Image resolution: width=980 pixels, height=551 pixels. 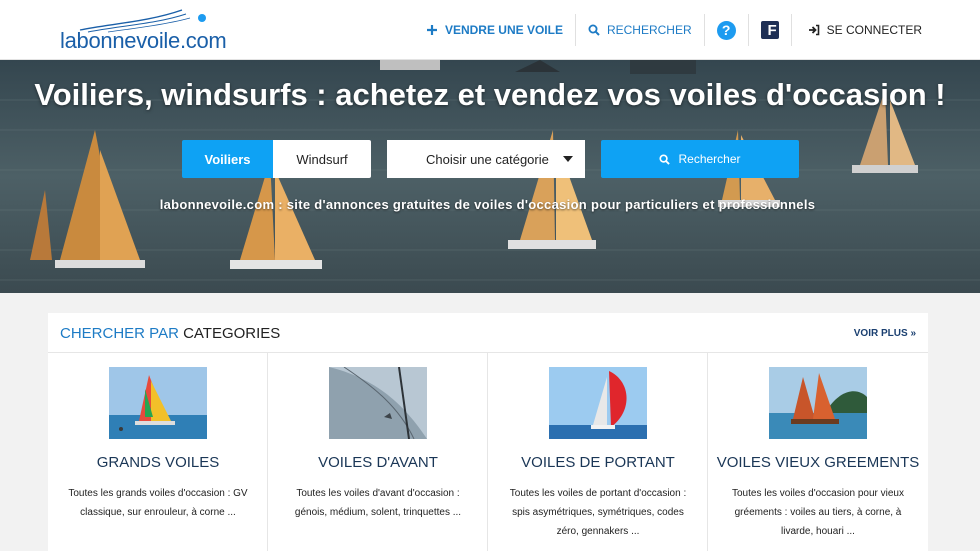 I want to click on category-select: Choisir une catégorie, so click(x=486, y=159).